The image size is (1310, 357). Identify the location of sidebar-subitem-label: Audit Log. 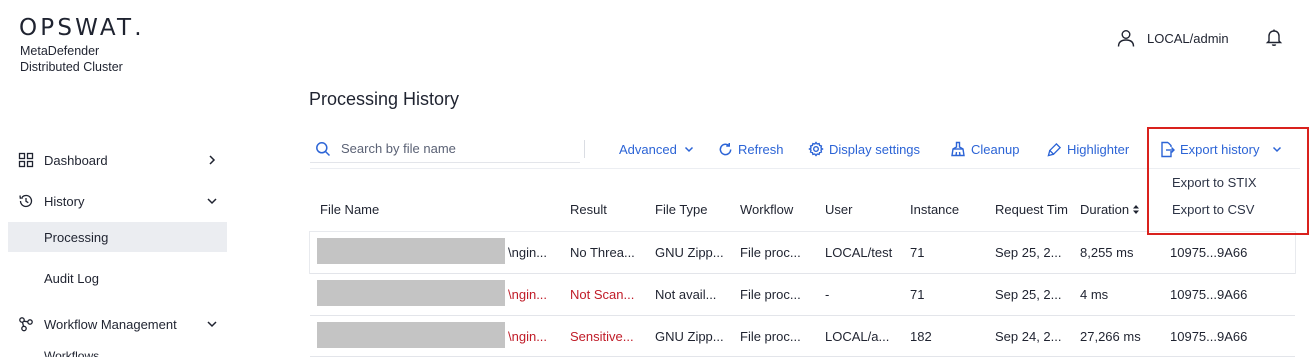
(71, 278).